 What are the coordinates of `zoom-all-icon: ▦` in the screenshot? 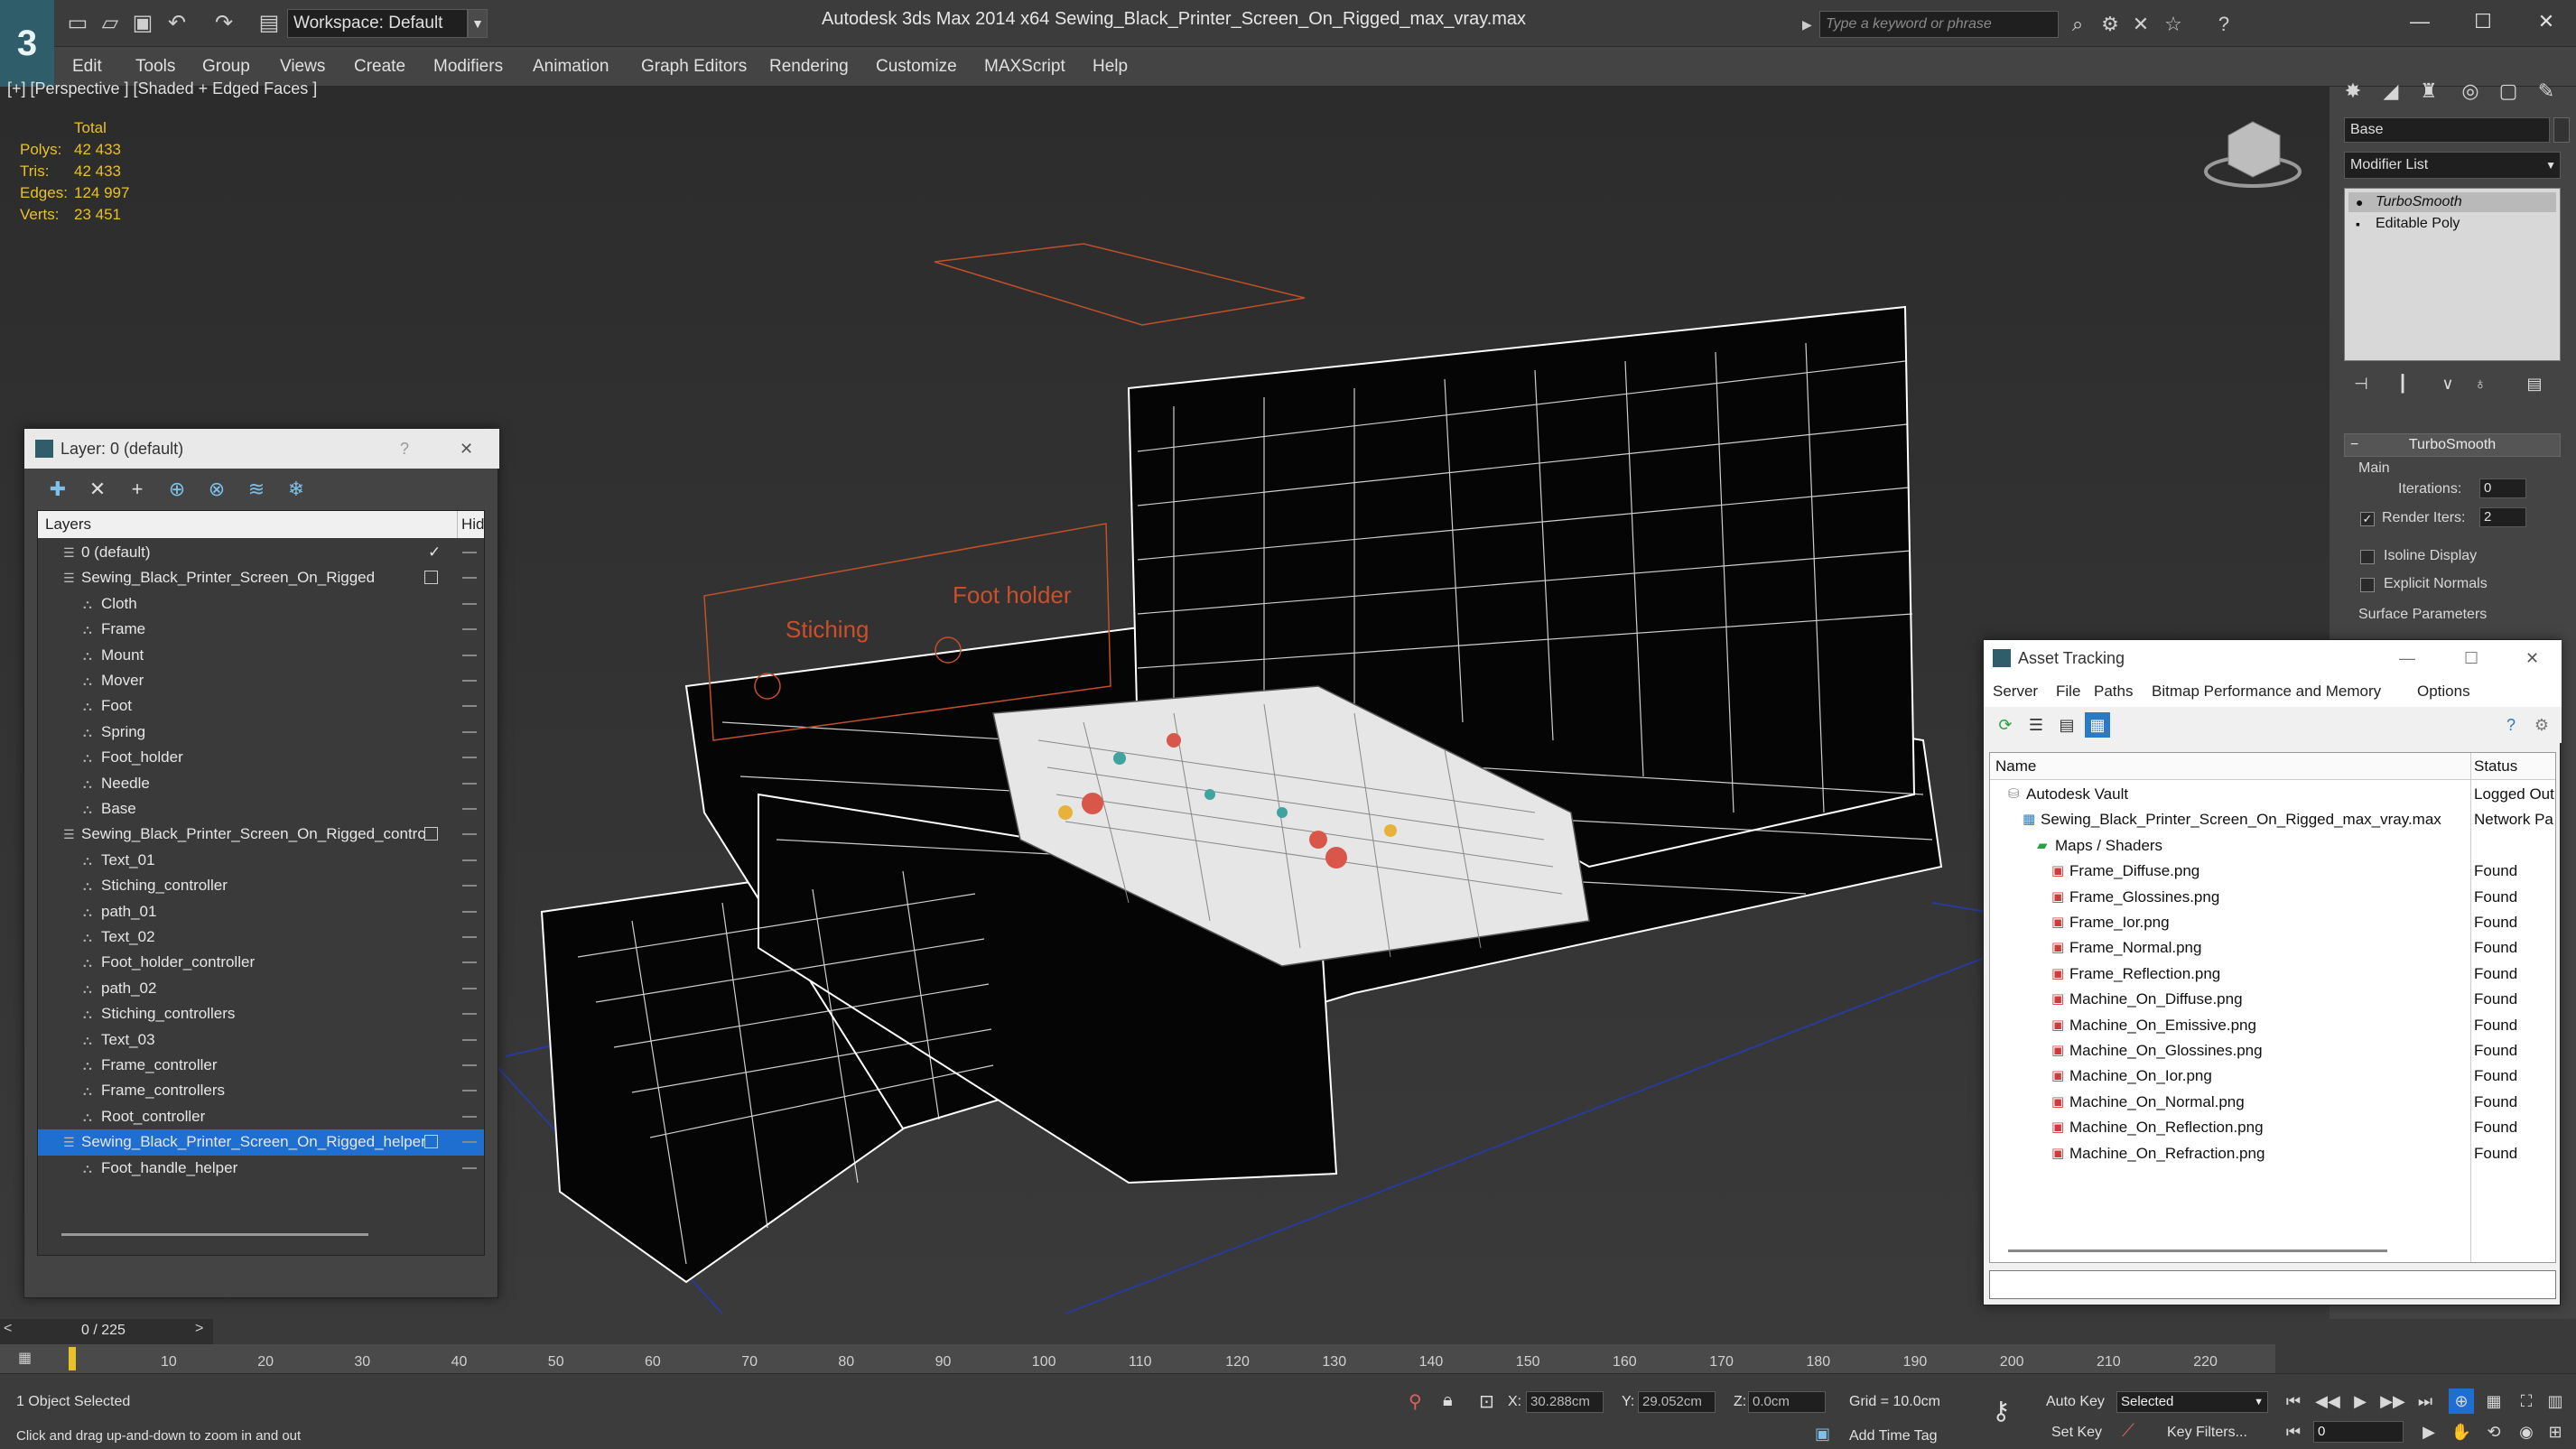 It's located at (2493, 1401).